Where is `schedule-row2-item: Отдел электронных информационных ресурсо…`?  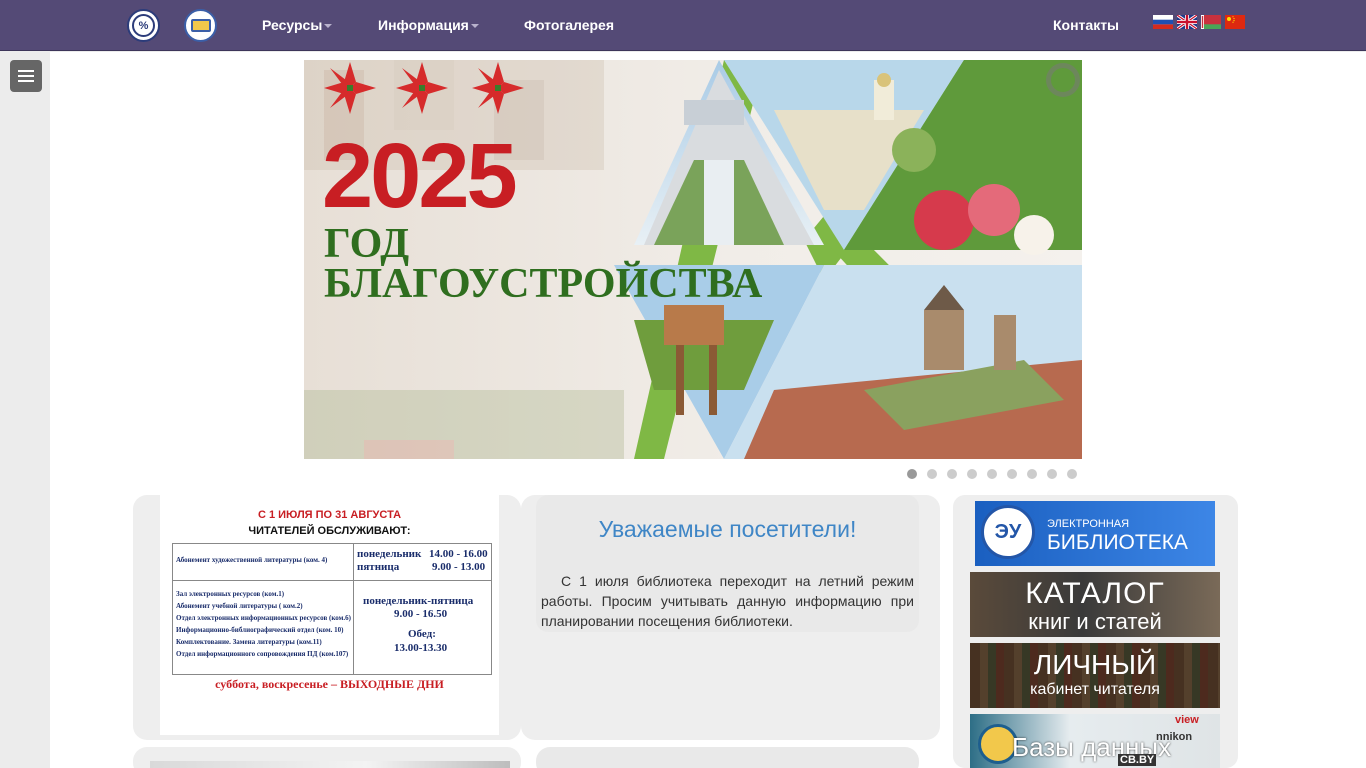 schedule-row2-item: Отдел электронных информационных ресурсо… is located at coordinates (263, 618).